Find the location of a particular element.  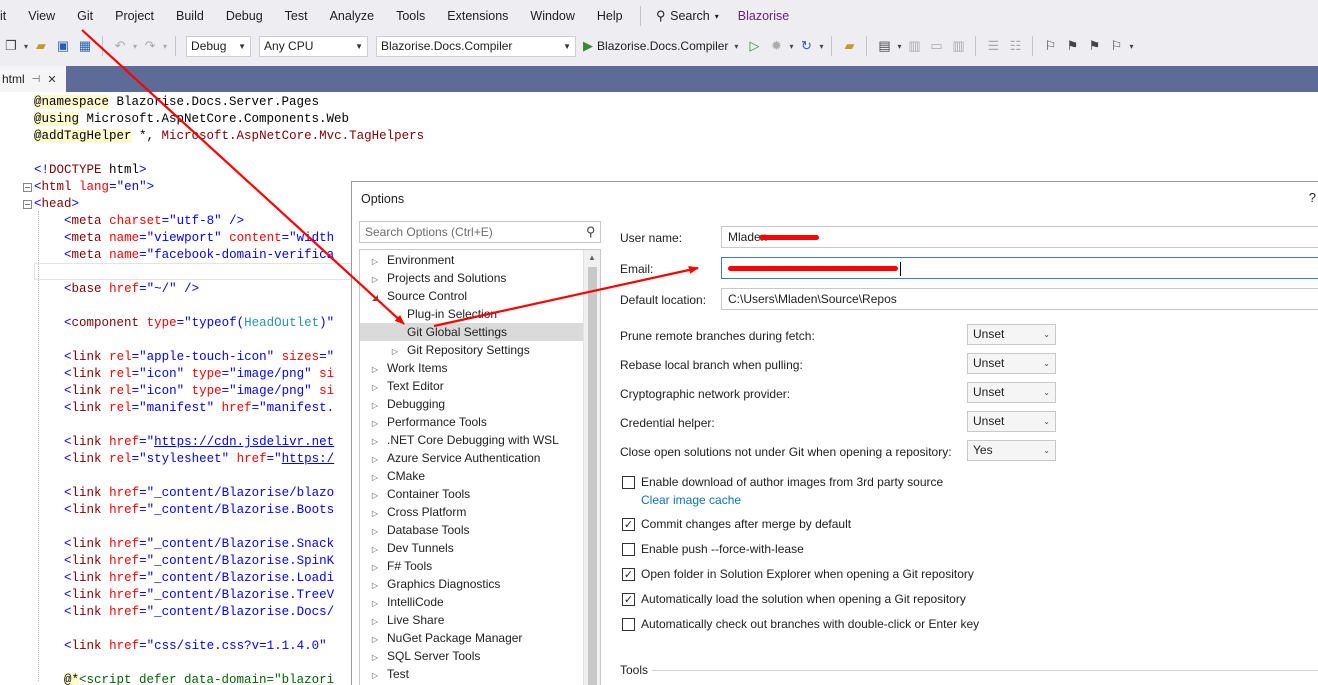

split-icon: ▥ is located at coordinates (914, 46).